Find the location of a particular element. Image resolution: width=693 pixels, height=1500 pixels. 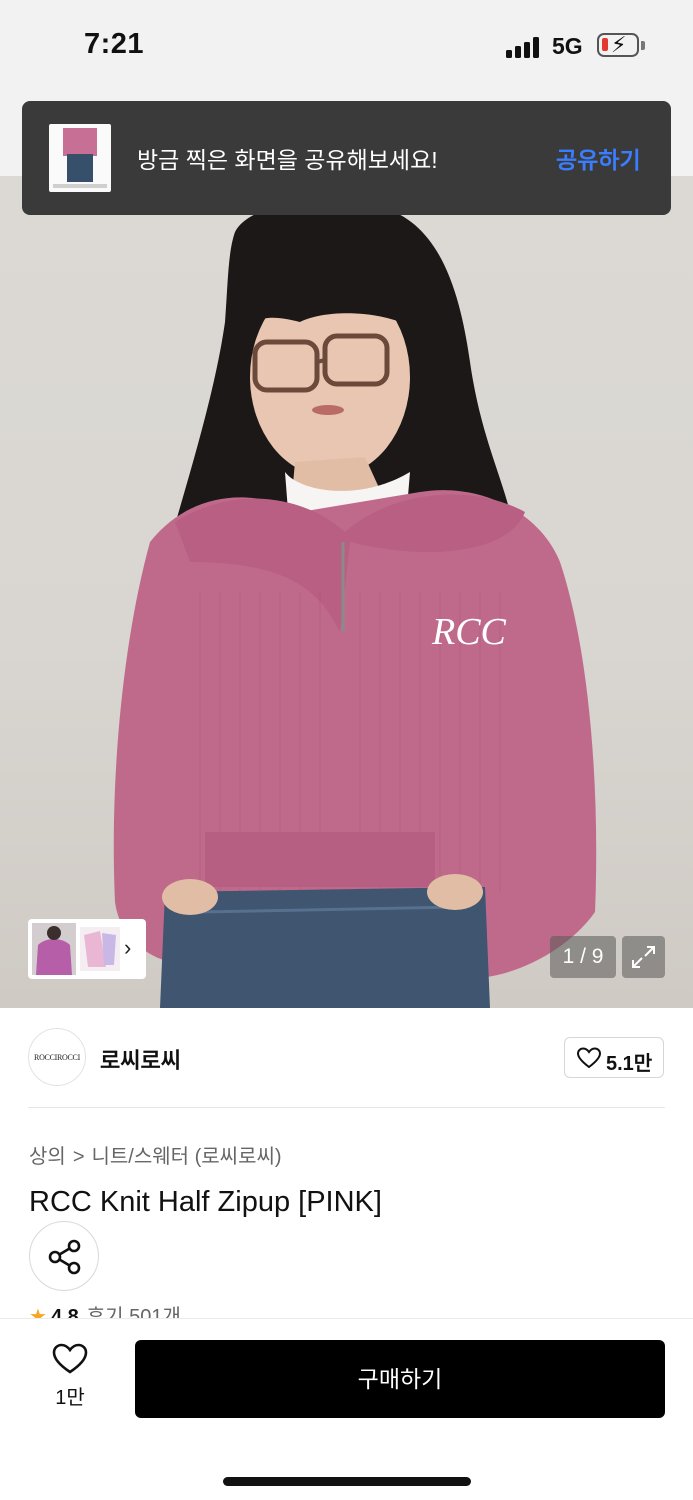

breadcrumb: 상의 > 니트/스웨터 (로씨로씨) is located at coordinates (155, 1154).